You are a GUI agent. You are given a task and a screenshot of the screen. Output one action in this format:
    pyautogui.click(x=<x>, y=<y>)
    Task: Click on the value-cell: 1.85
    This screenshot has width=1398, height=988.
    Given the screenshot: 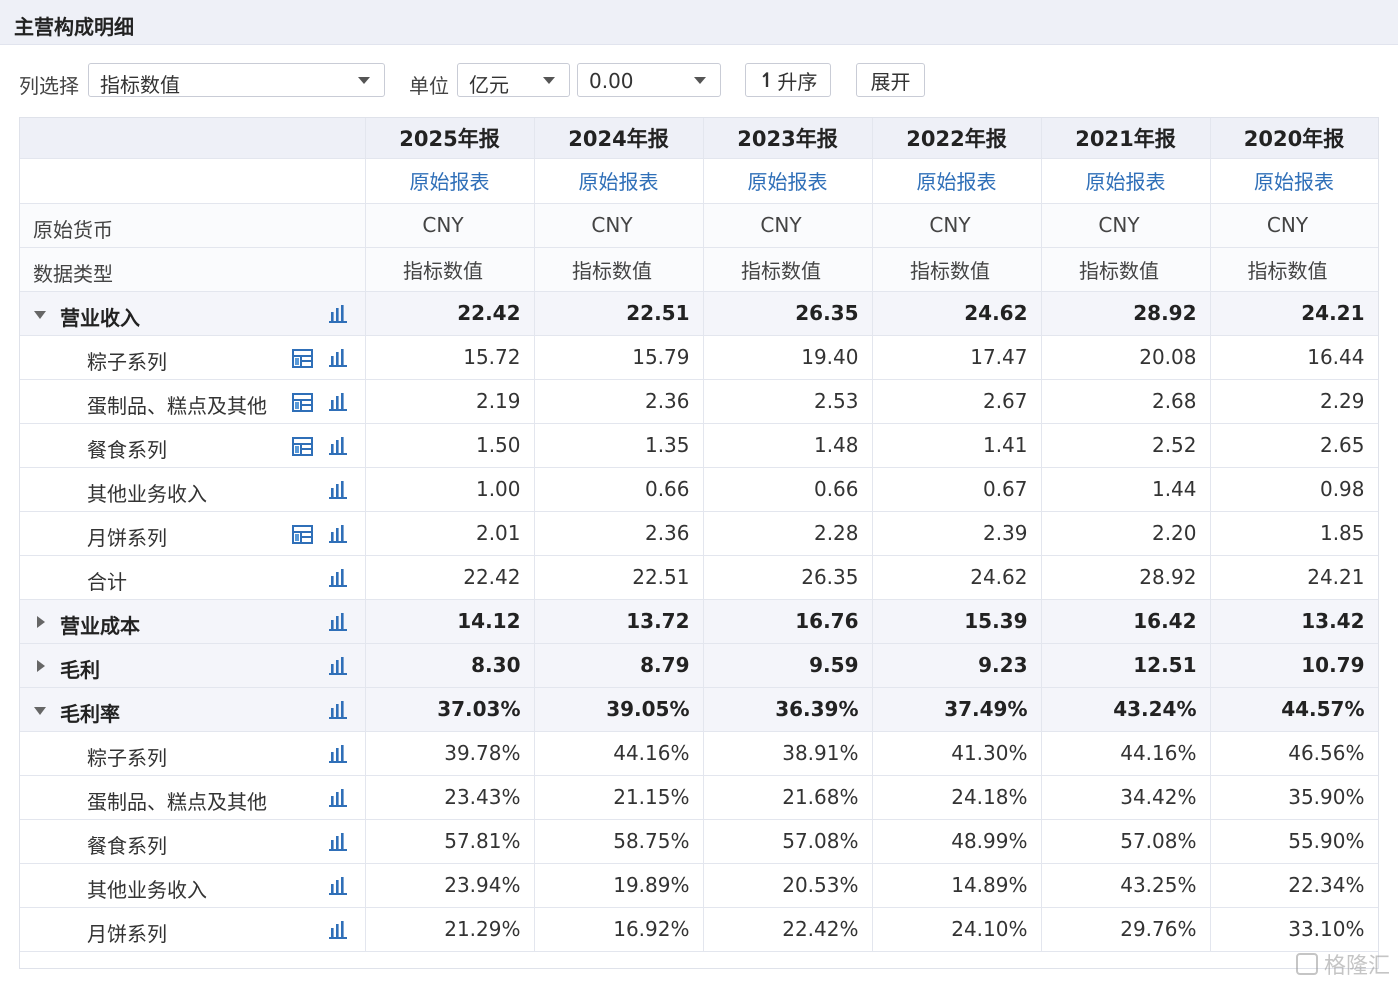 What is the action you would take?
    pyautogui.click(x=1293, y=533)
    